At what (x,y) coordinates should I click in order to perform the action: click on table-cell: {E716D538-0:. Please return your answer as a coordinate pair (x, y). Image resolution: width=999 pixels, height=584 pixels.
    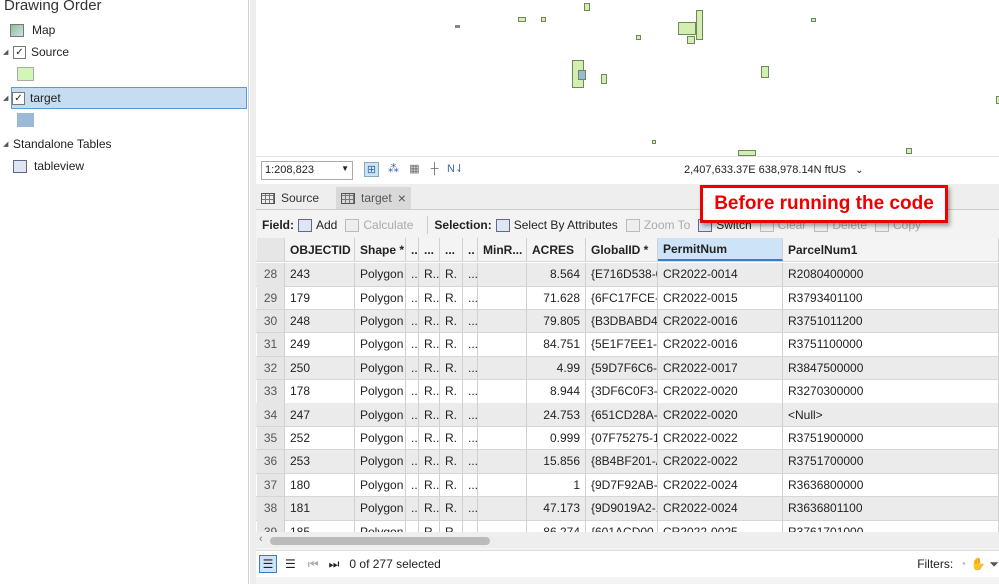
    Looking at the image, I should click on (622, 274).